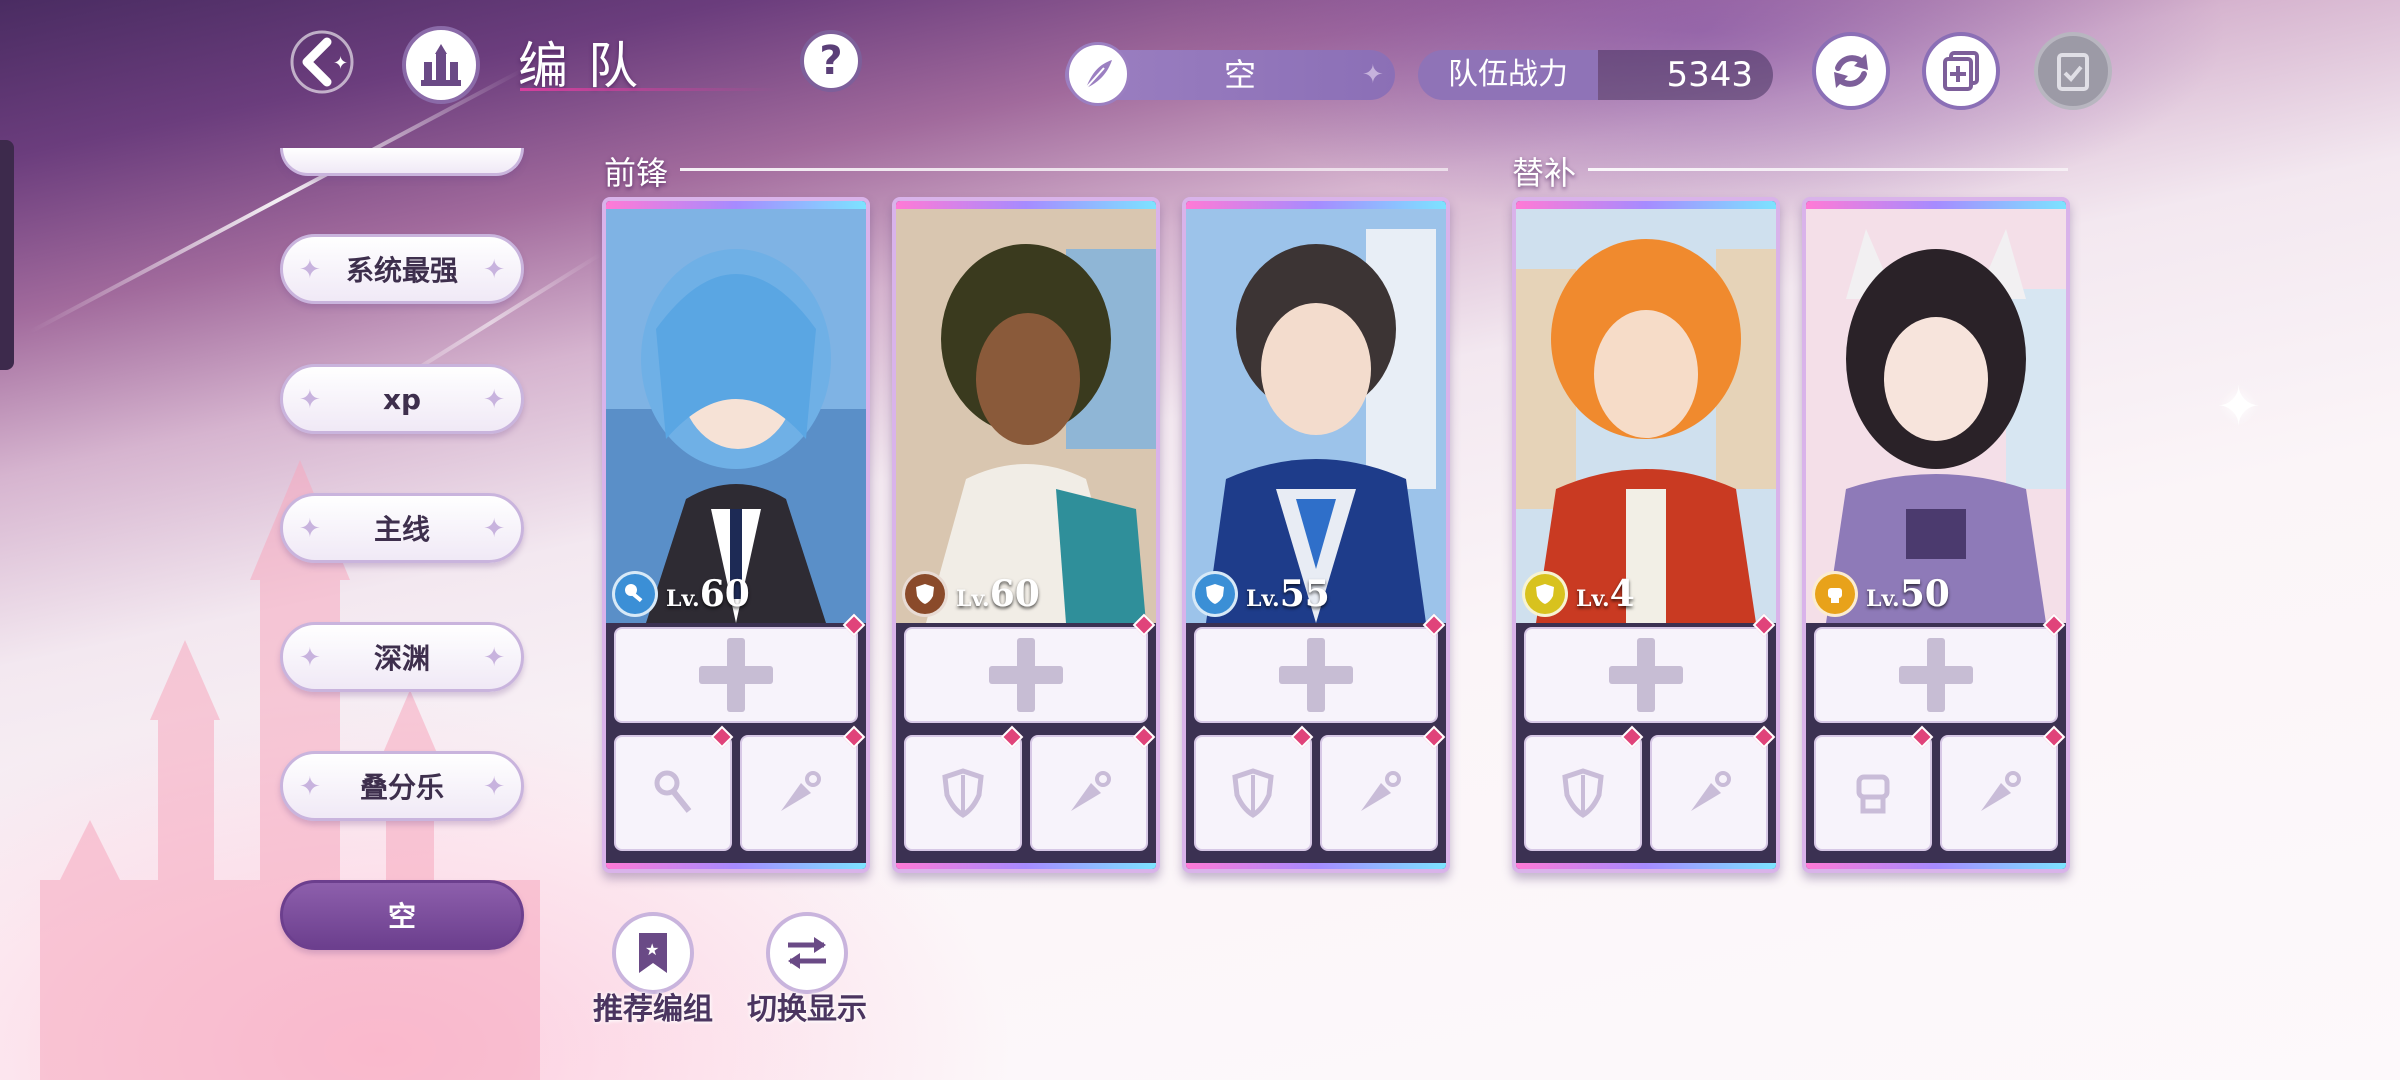 The image size is (2400, 1080). What do you see at coordinates (1685, 75) in the screenshot?
I see `team-power-value: 5343` at bounding box center [1685, 75].